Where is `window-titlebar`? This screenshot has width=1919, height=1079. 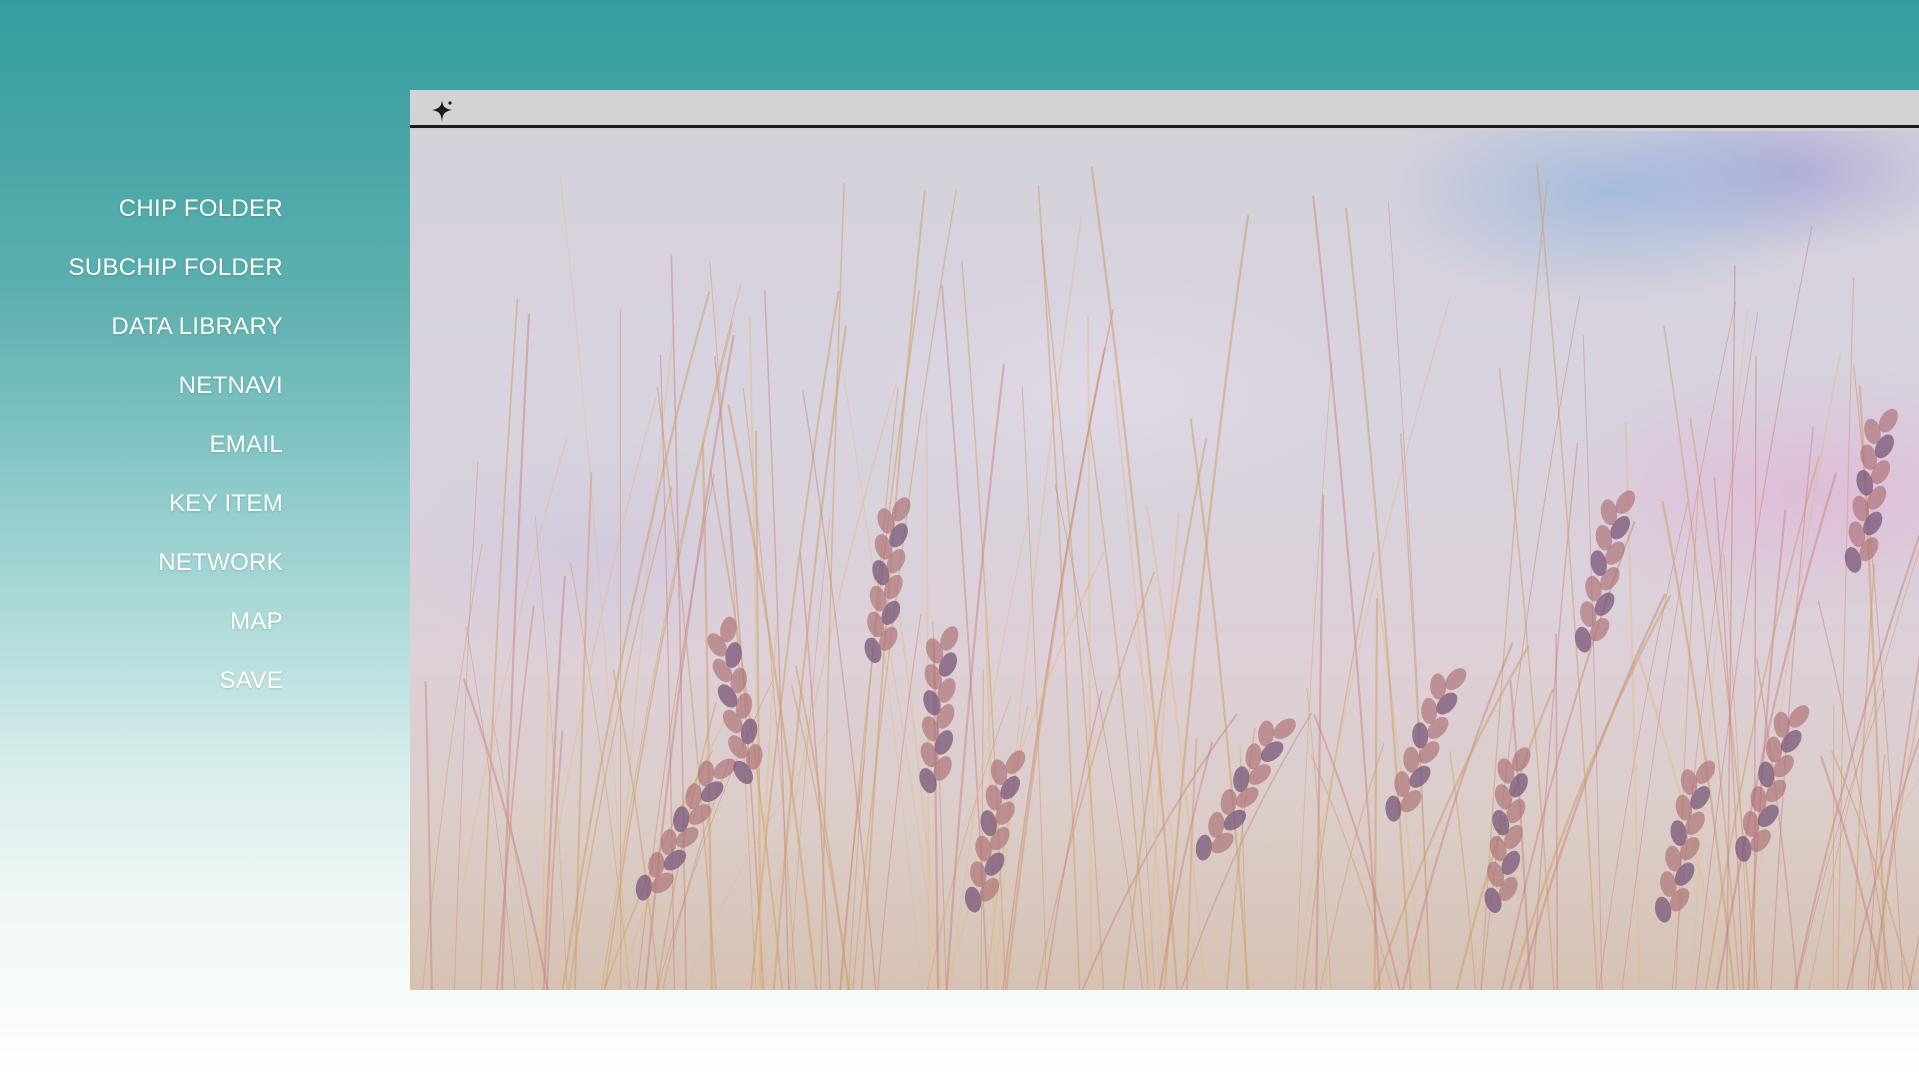 window-titlebar is located at coordinates (1164, 109).